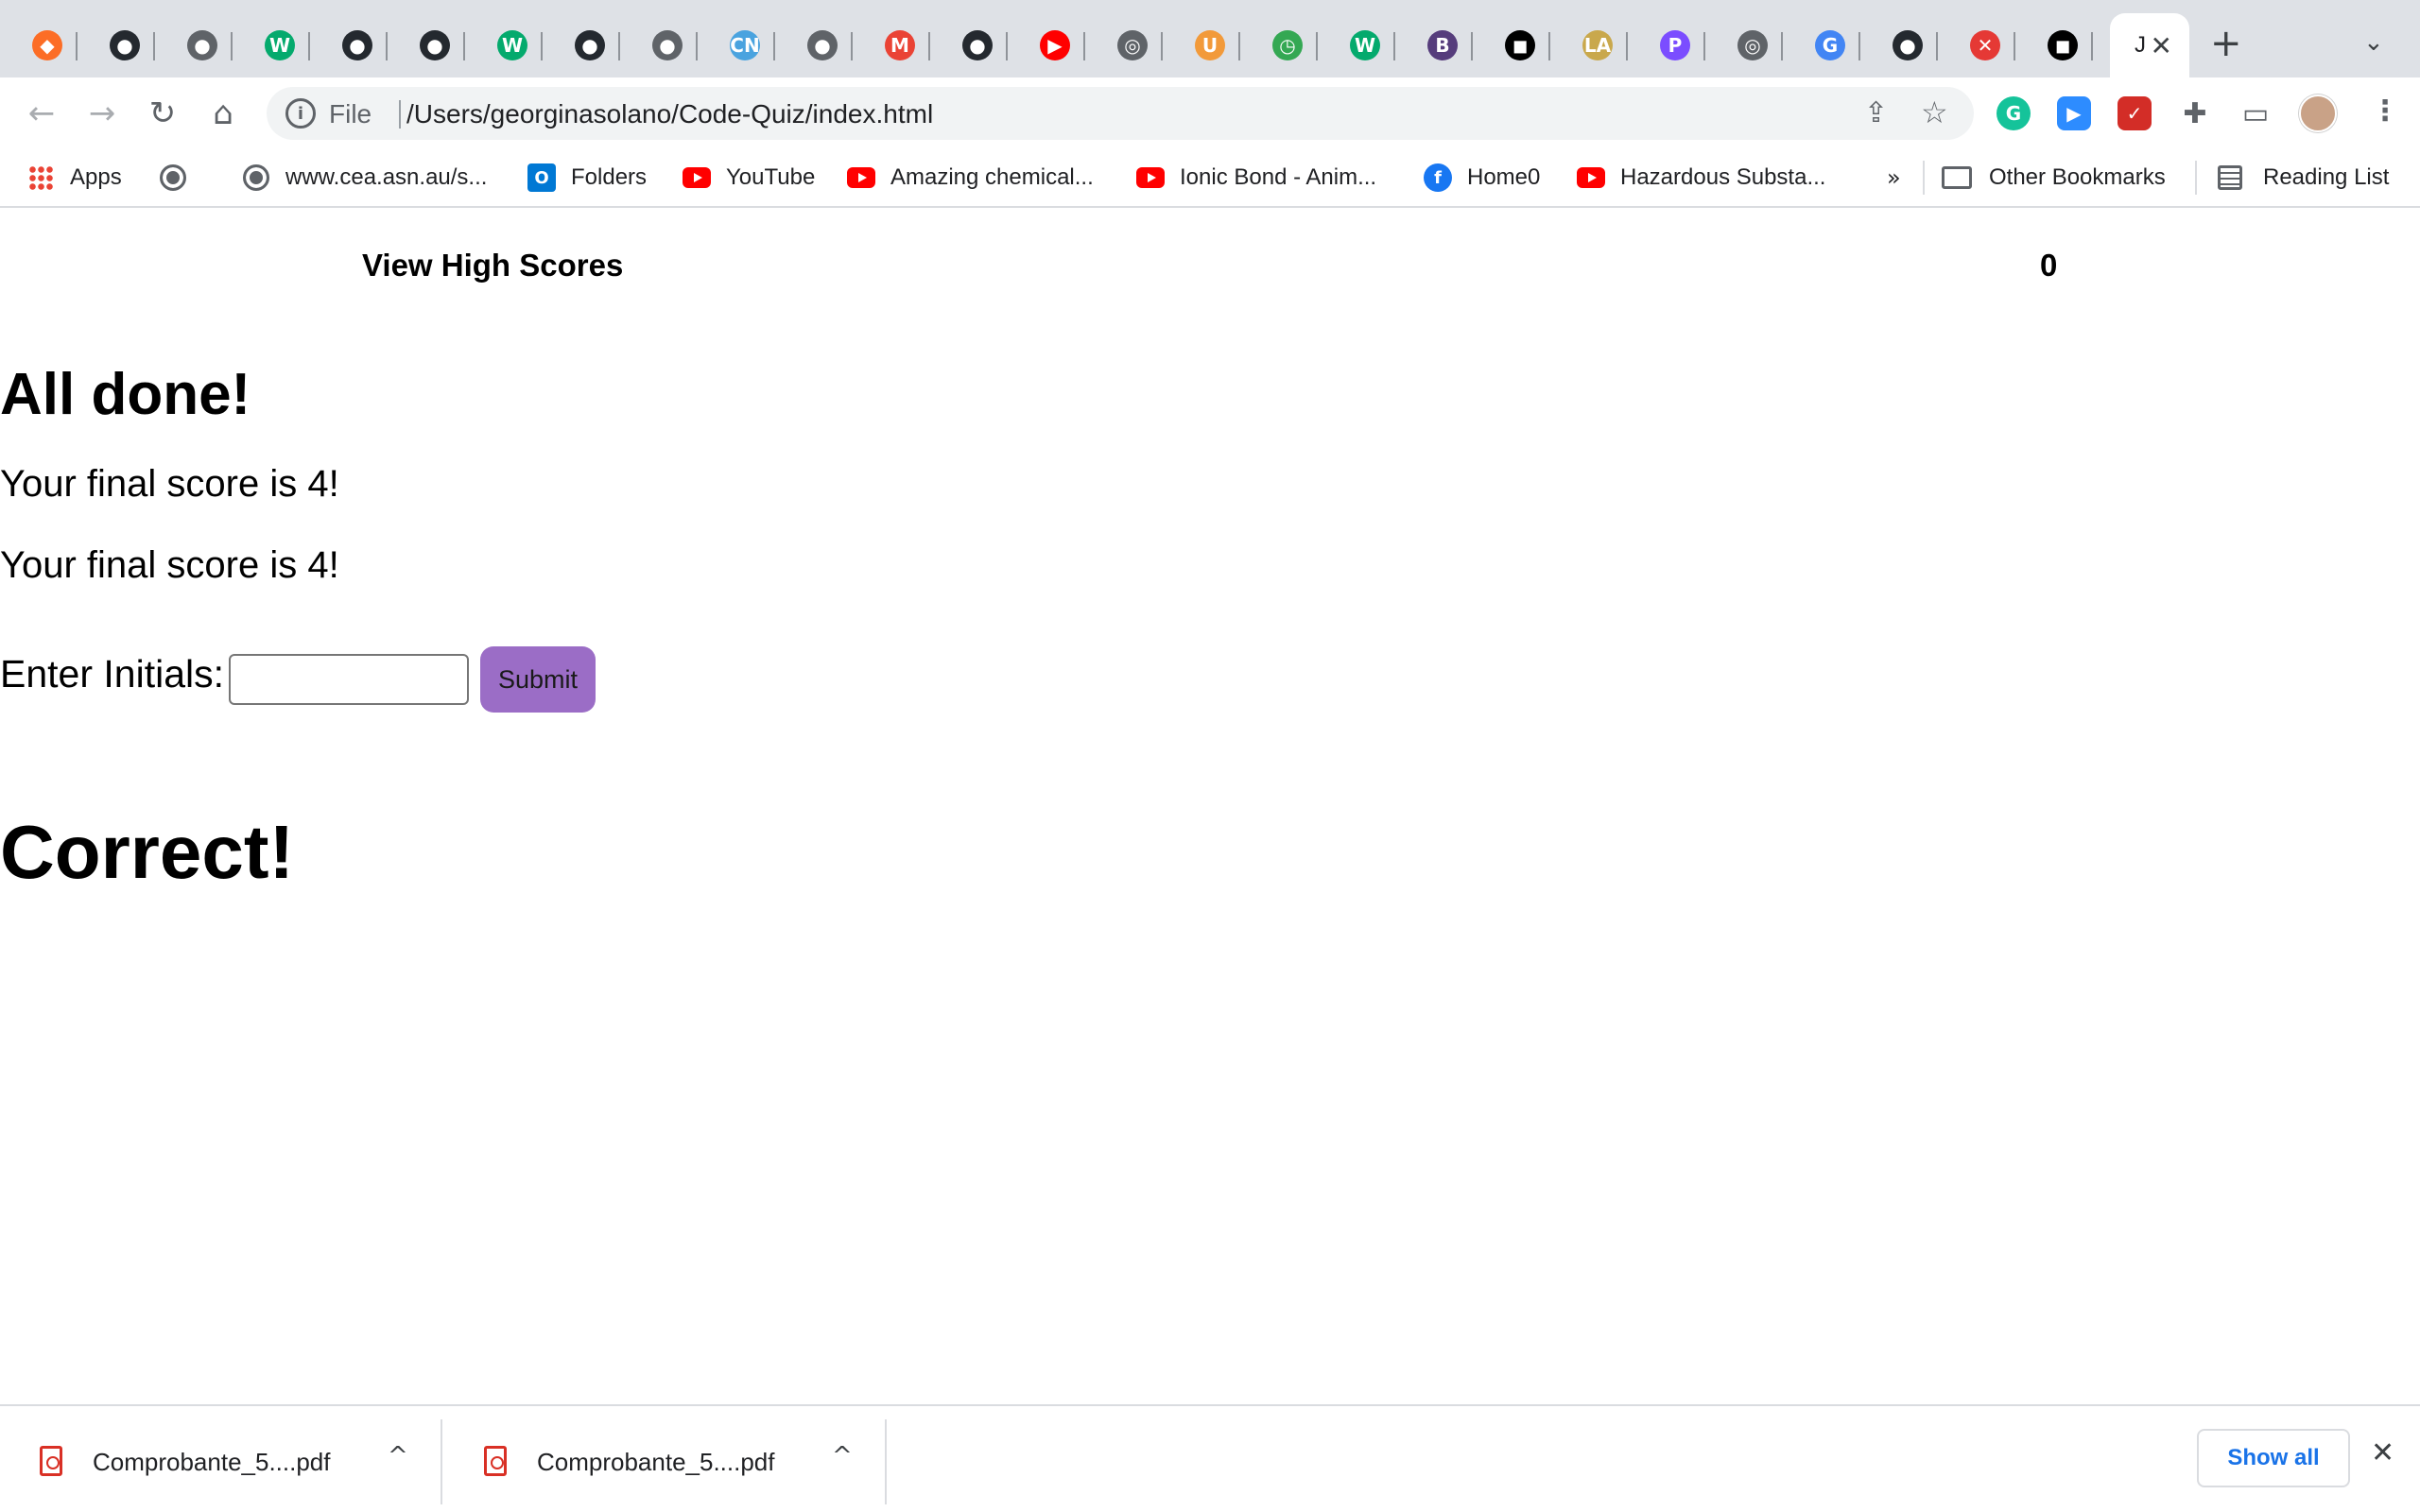 The width and height of the screenshot is (2420, 1512). I want to click on chrome-icon: ◎, so click(1752, 45).